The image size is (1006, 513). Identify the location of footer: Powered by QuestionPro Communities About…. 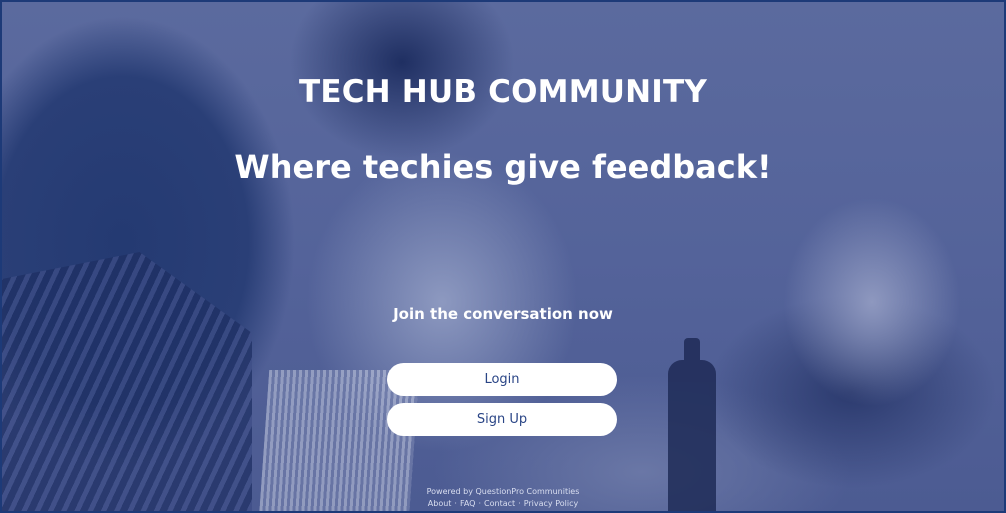
(503, 498).